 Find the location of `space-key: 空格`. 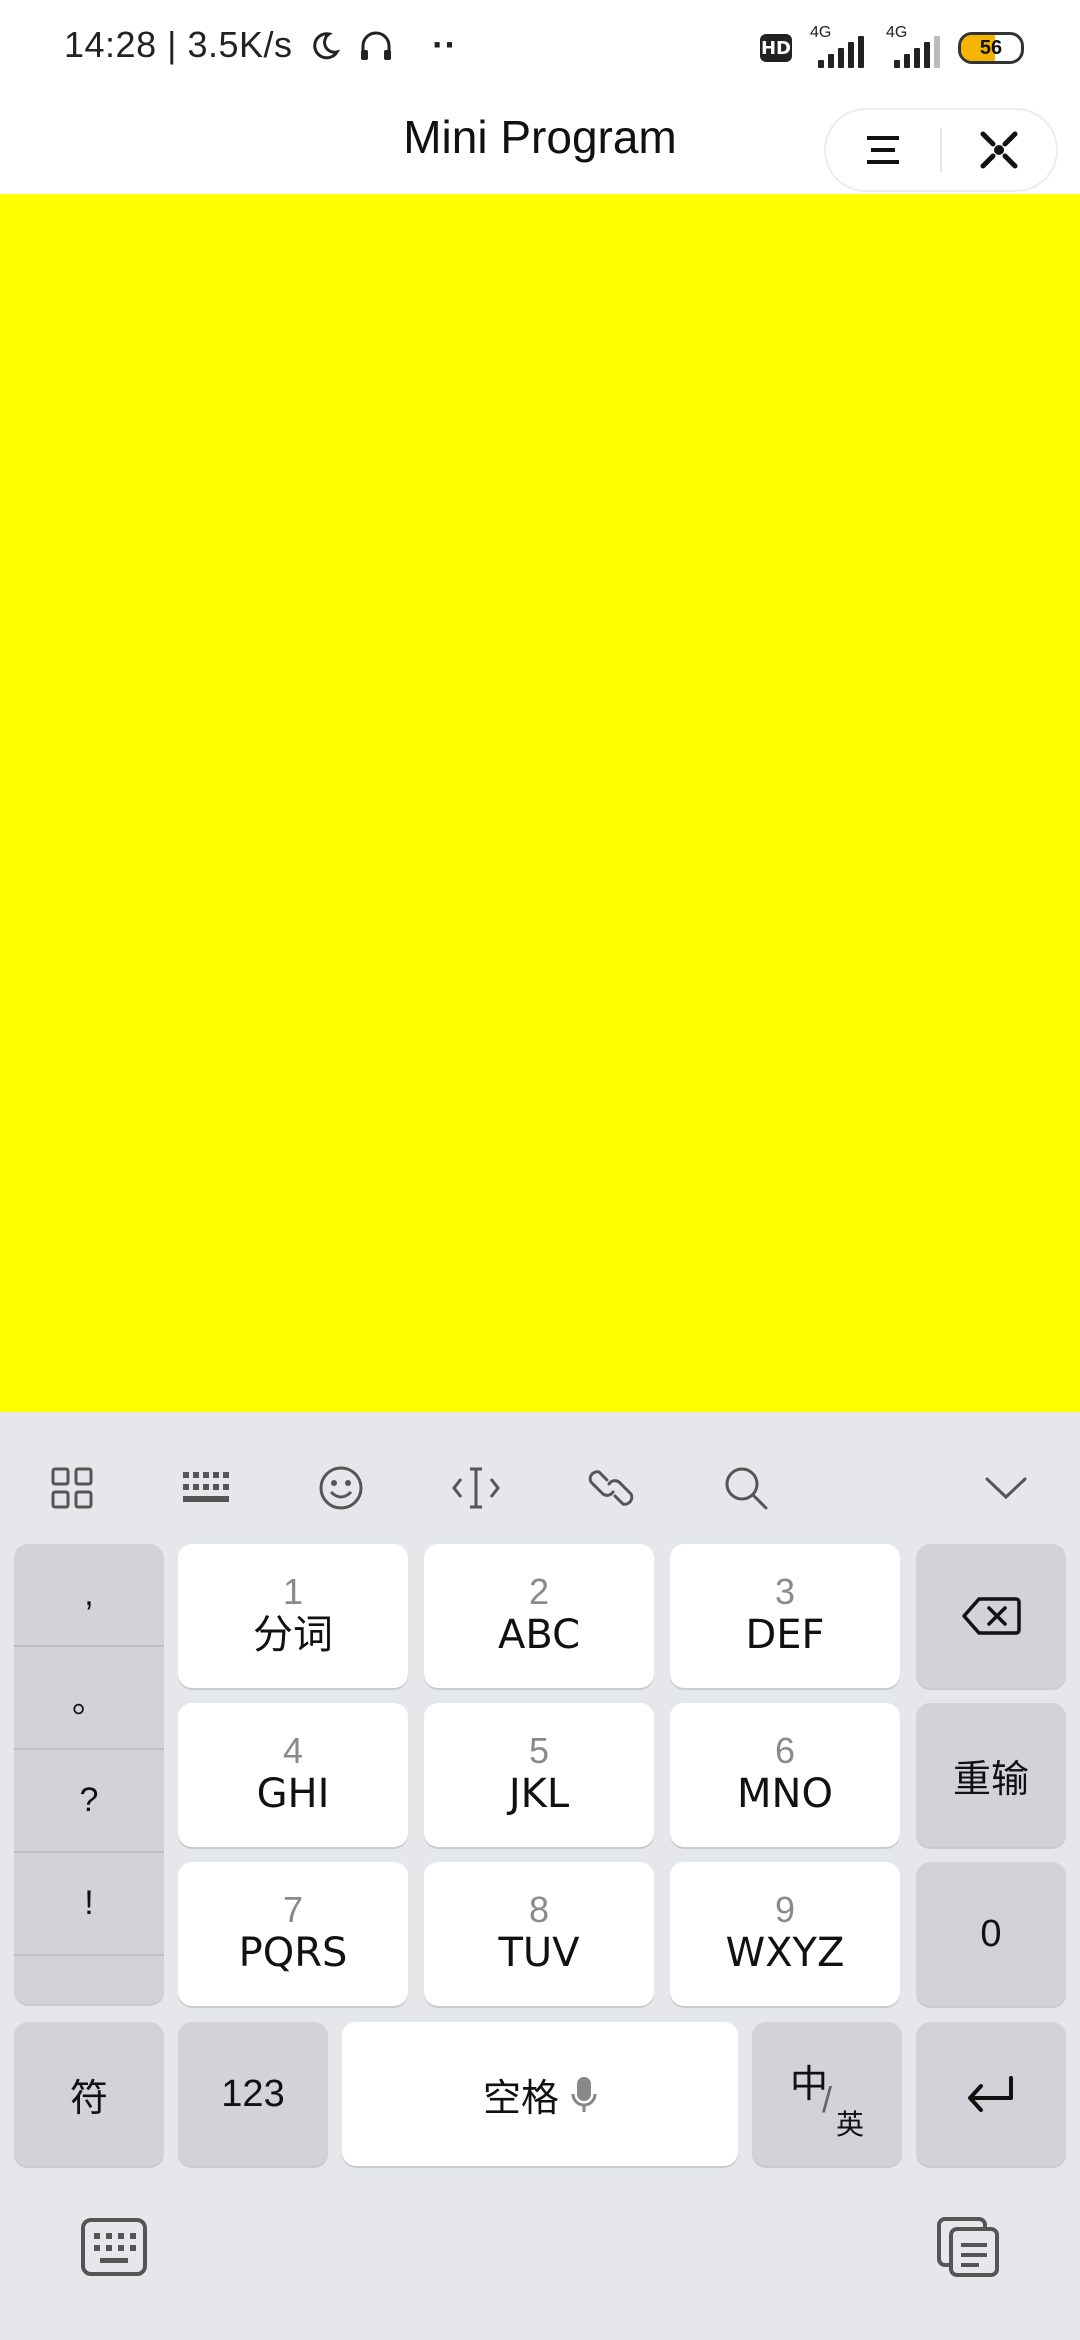

space-key: 空格 is located at coordinates (540, 2094).